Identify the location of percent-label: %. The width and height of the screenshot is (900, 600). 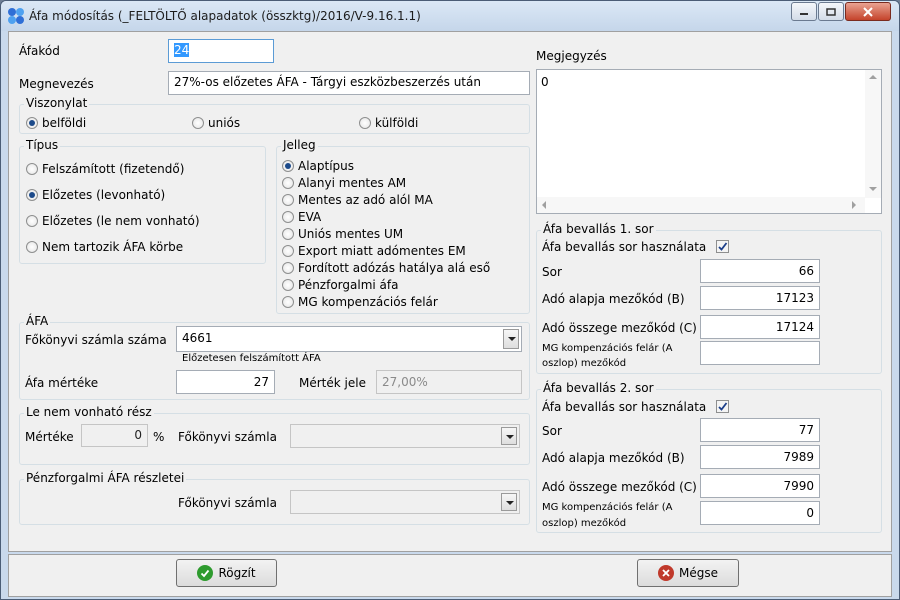
(159, 437).